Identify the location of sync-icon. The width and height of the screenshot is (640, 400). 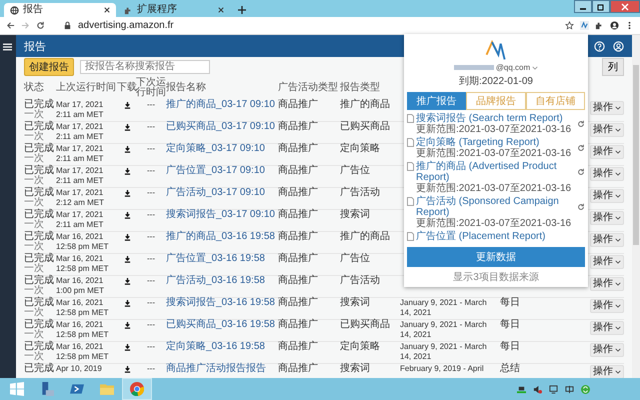
(585, 389).